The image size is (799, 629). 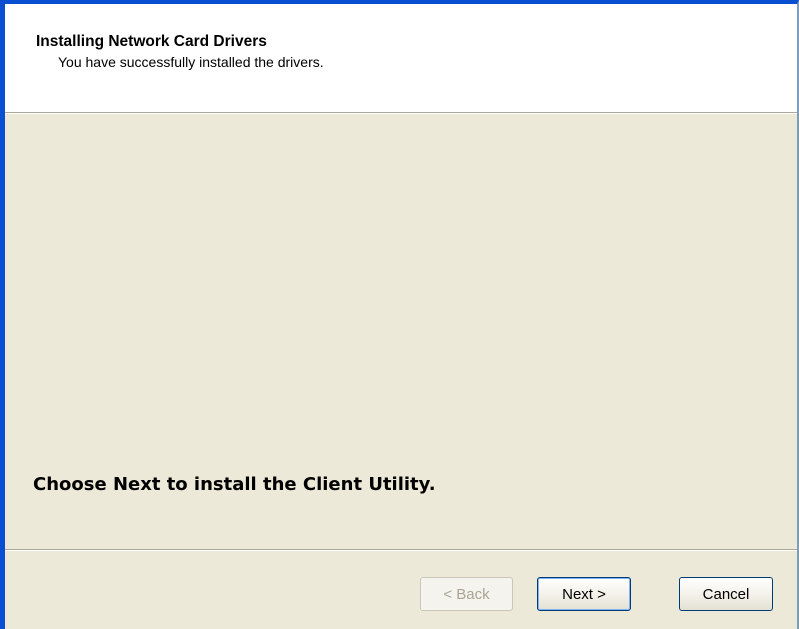 I want to click on header-title: Installing Network Card Drivers, so click(x=151, y=41).